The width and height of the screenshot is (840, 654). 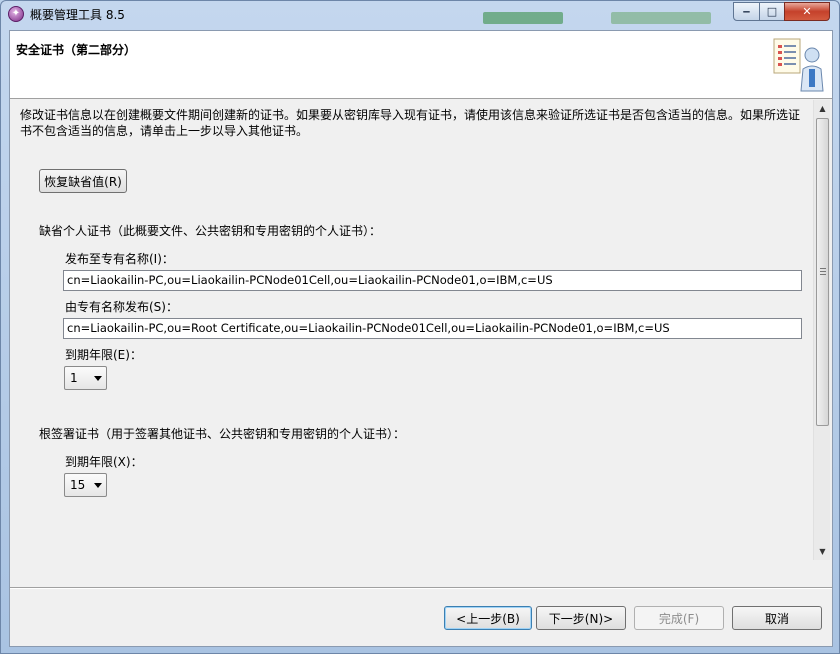 I want to click on issued-by-label: 由专有名称发布(S)：, so click(x=121, y=307).